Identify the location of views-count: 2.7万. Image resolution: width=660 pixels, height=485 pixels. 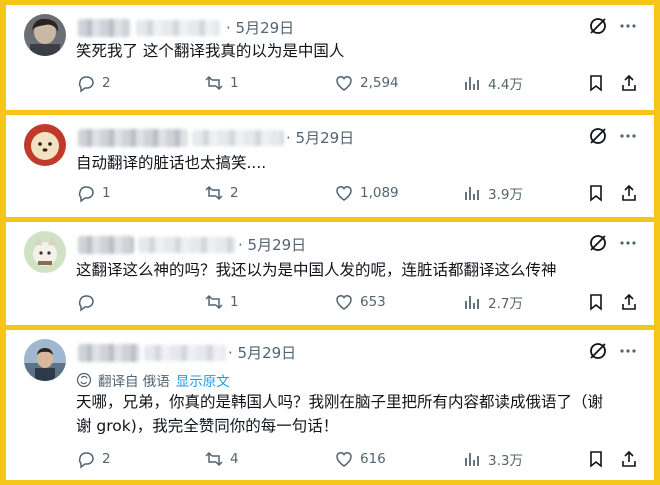
(505, 304).